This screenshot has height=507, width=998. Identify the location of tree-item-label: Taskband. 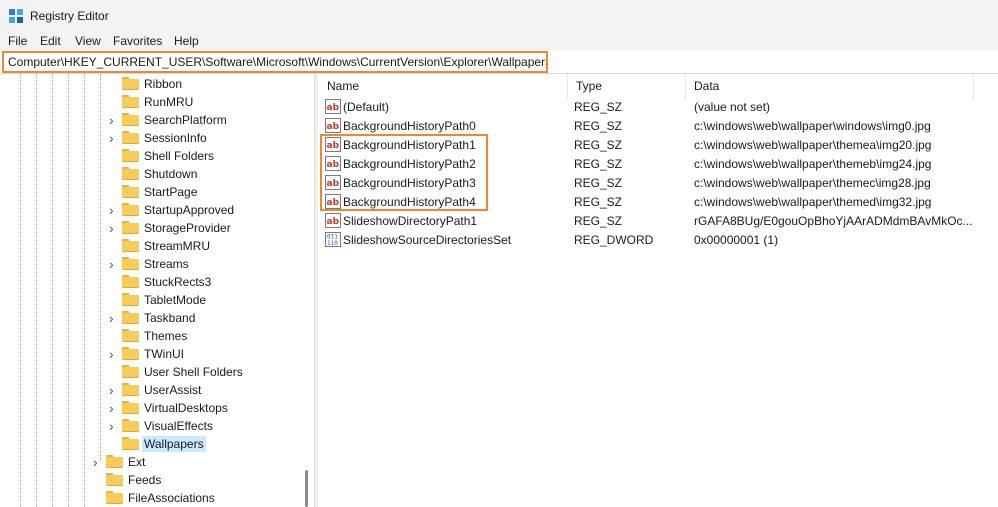
(170, 318).